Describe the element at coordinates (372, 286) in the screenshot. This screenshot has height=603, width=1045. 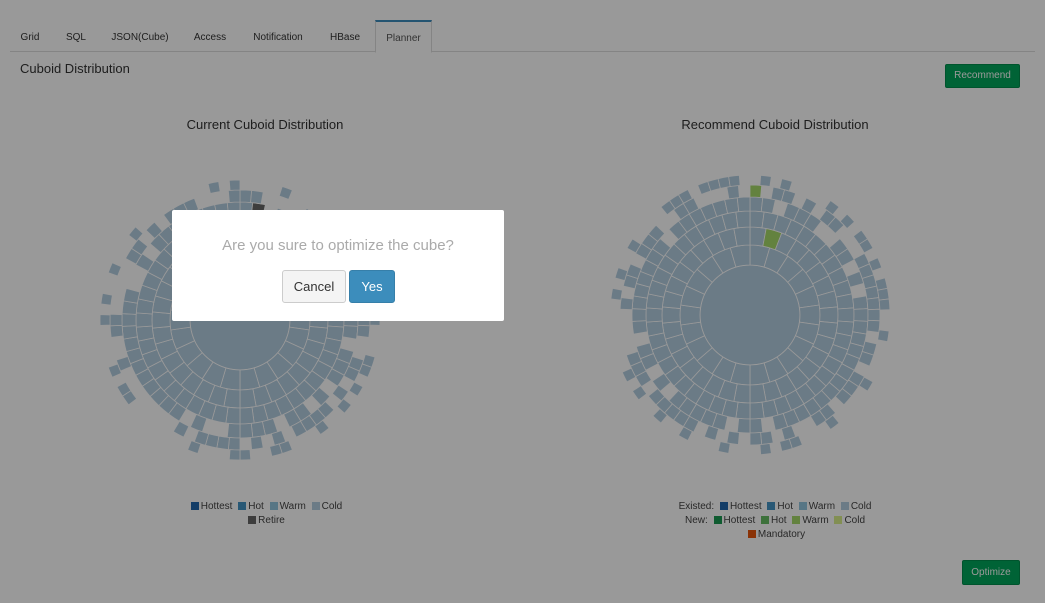
I see `yes-button: Yes` at that location.